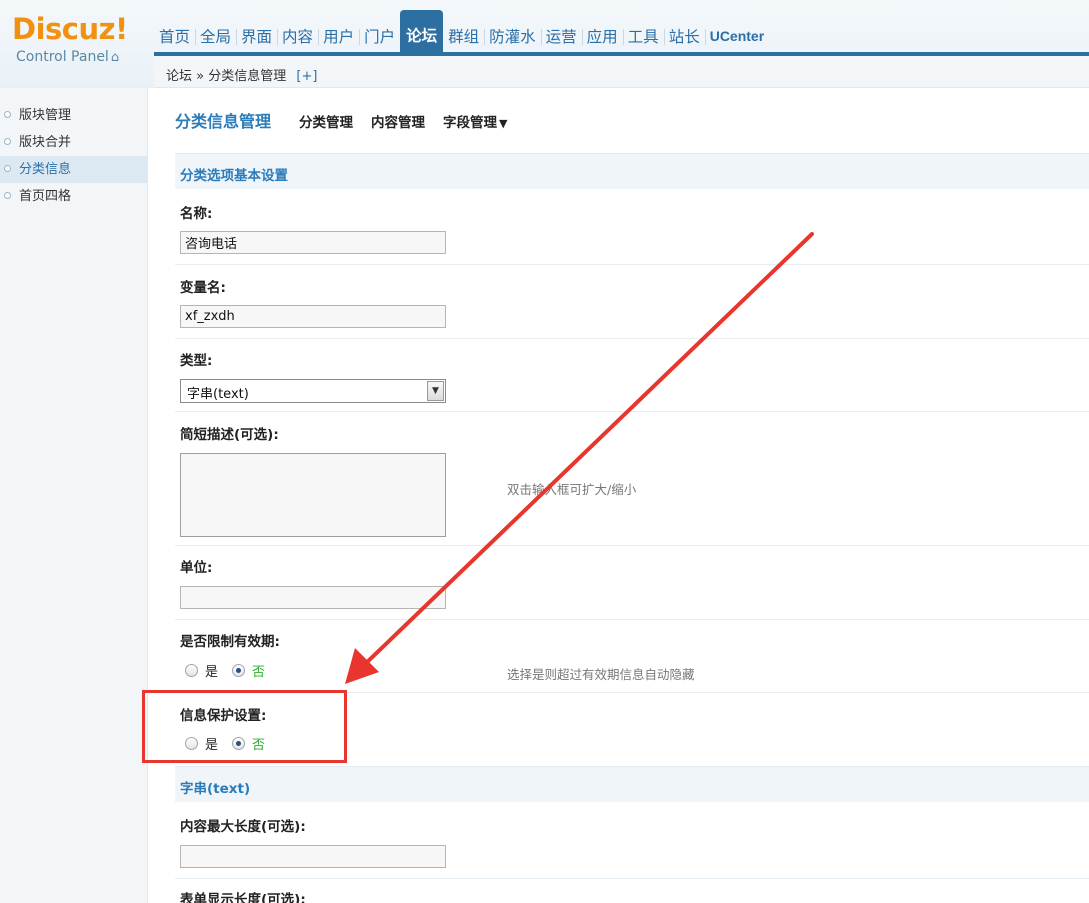 This screenshot has width=1089, height=903. Describe the element at coordinates (45, 115) in the screenshot. I see `sidebar-item-label: 版块管理` at that location.